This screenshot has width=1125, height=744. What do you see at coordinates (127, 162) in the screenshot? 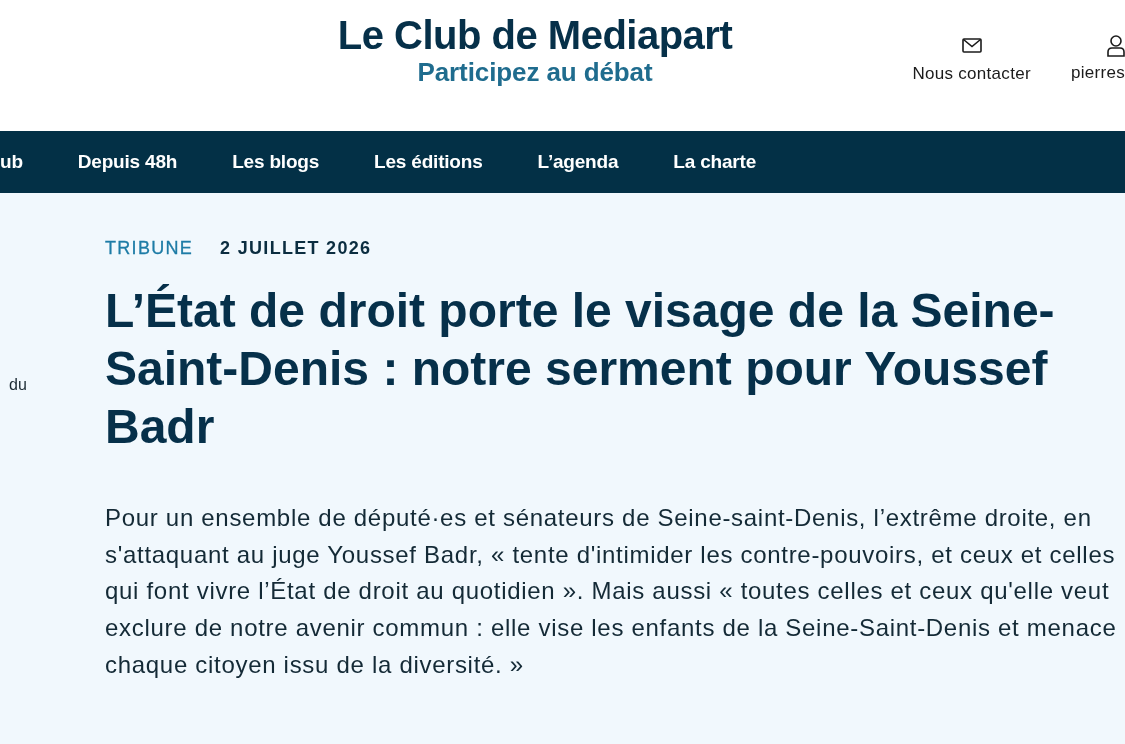
I see `nav-link: Depuis 48h` at bounding box center [127, 162].